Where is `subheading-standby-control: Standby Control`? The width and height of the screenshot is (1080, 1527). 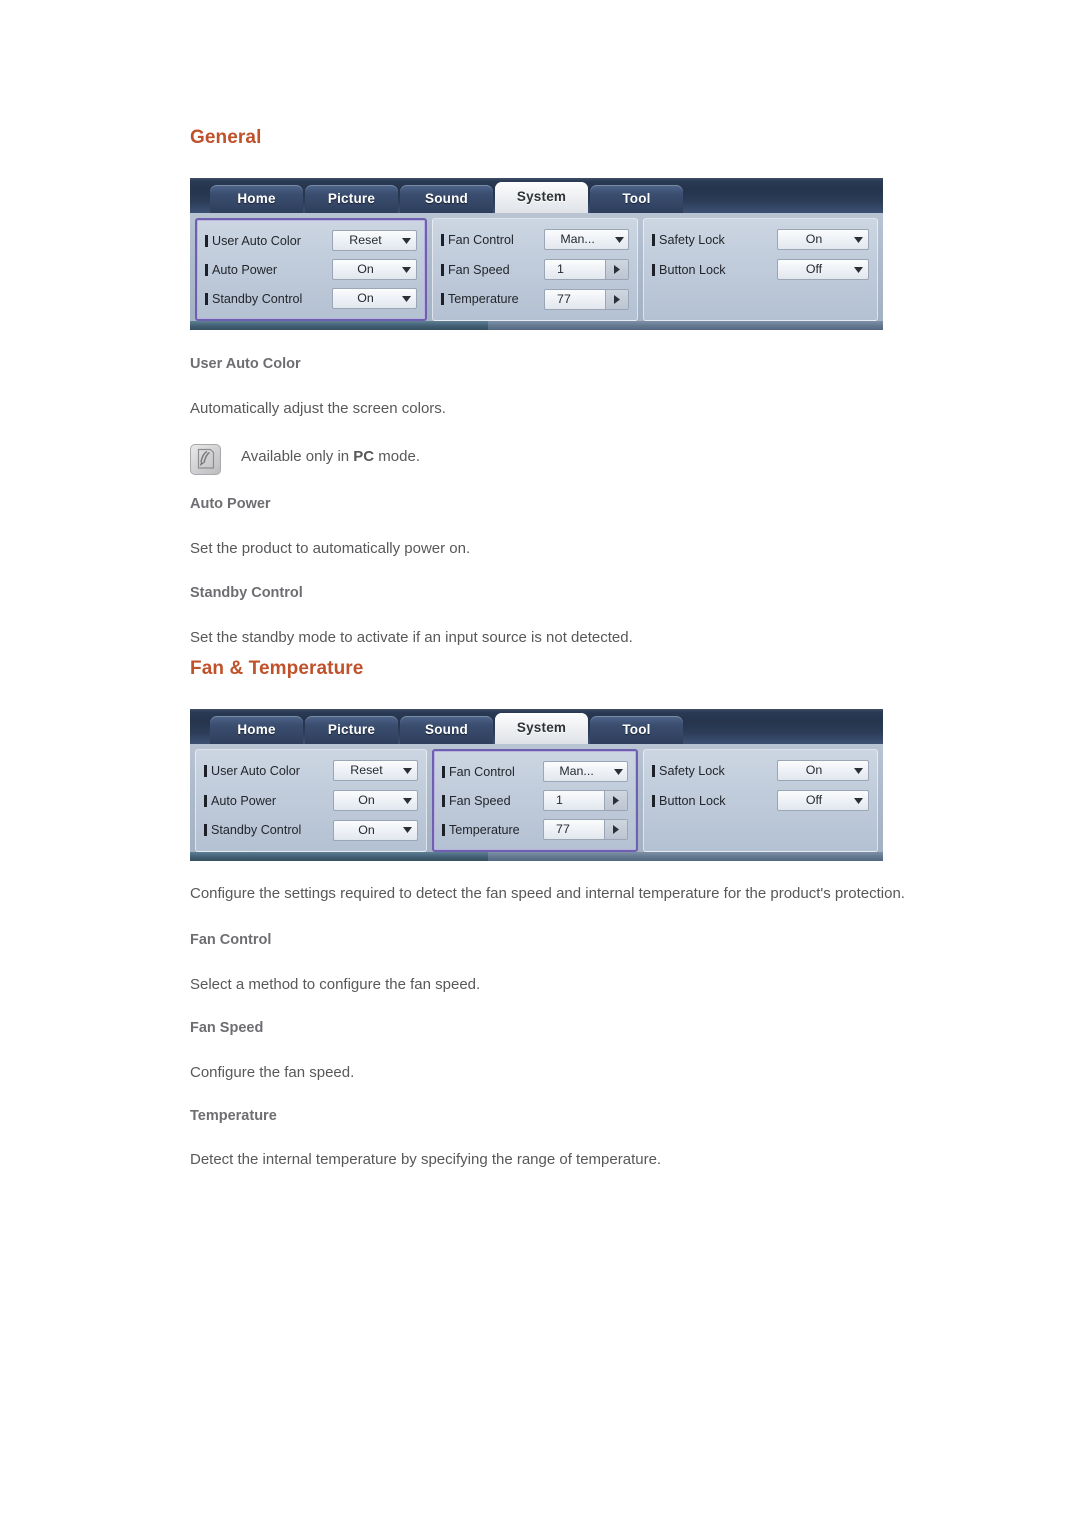 subheading-standby-control: Standby Control is located at coordinates (246, 592).